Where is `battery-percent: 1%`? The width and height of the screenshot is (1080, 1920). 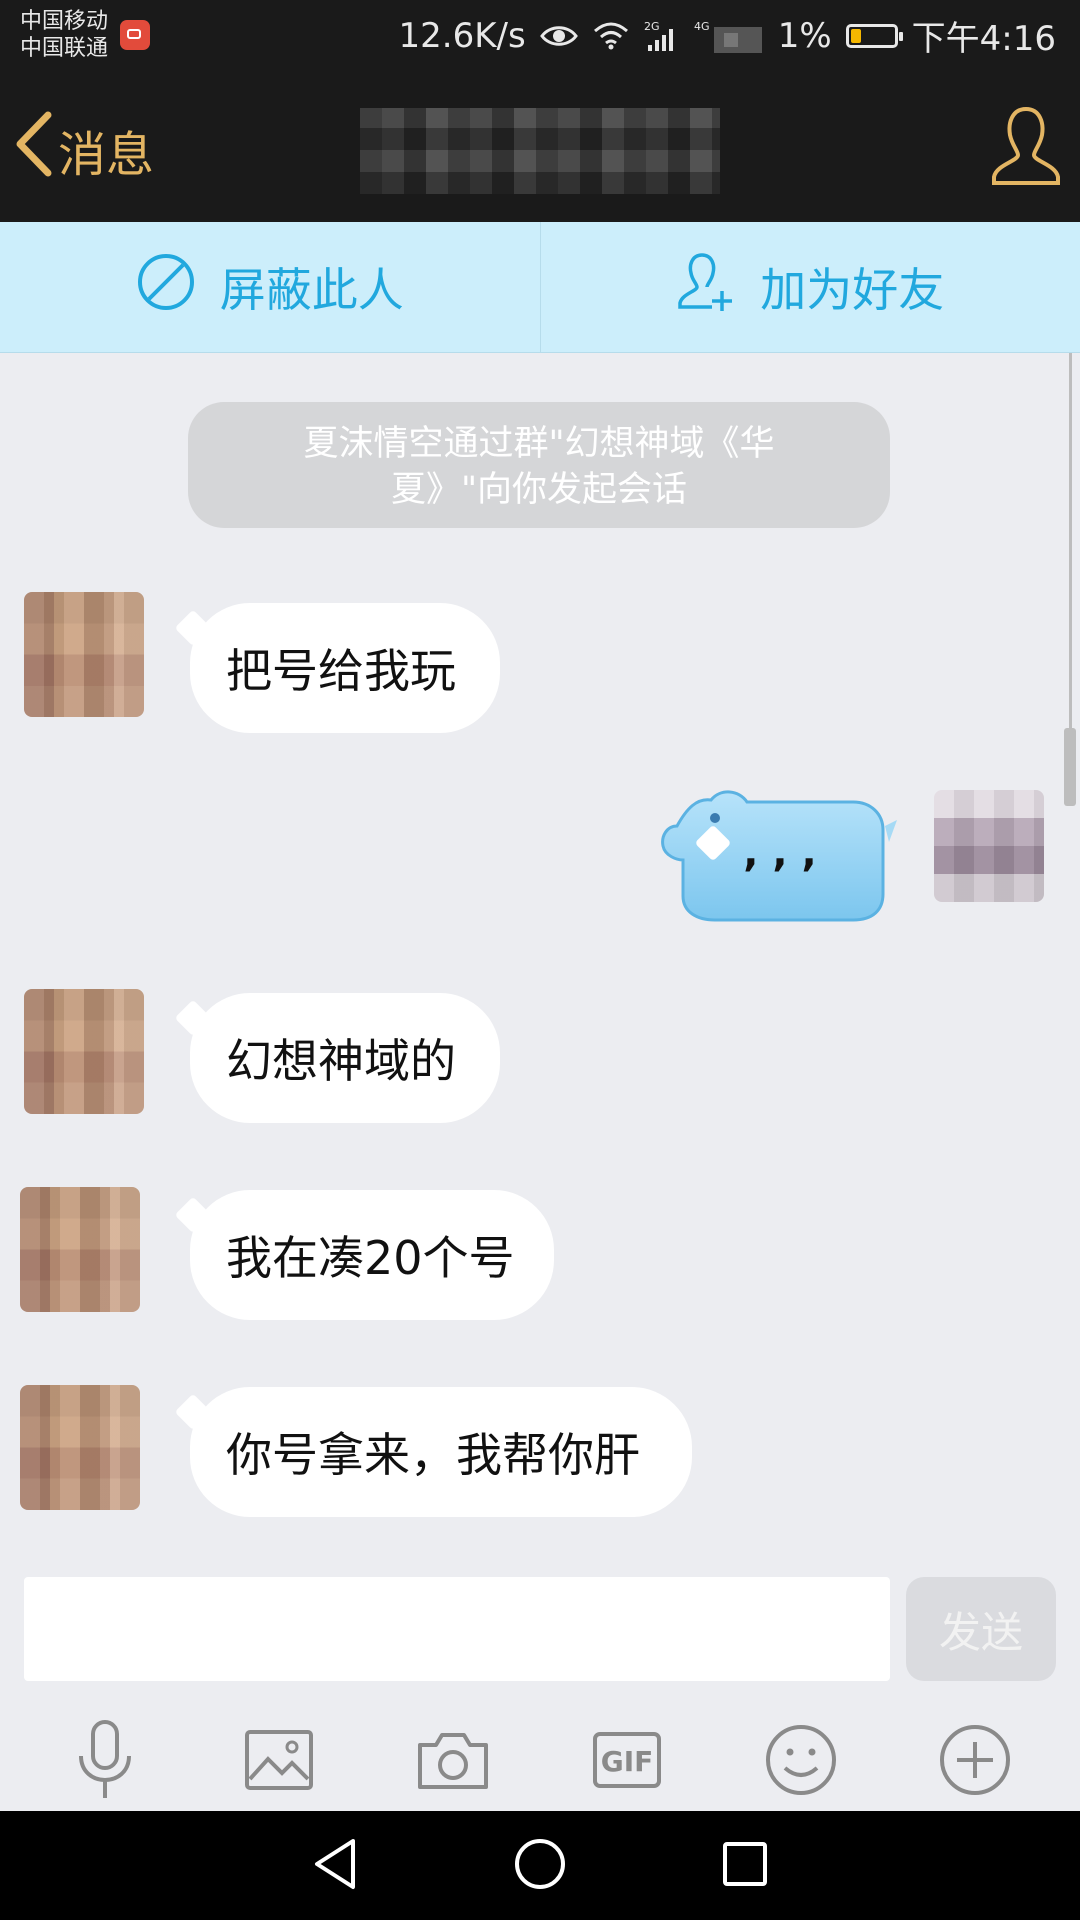
battery-percent: 1% is located at coordinates (804, 35).